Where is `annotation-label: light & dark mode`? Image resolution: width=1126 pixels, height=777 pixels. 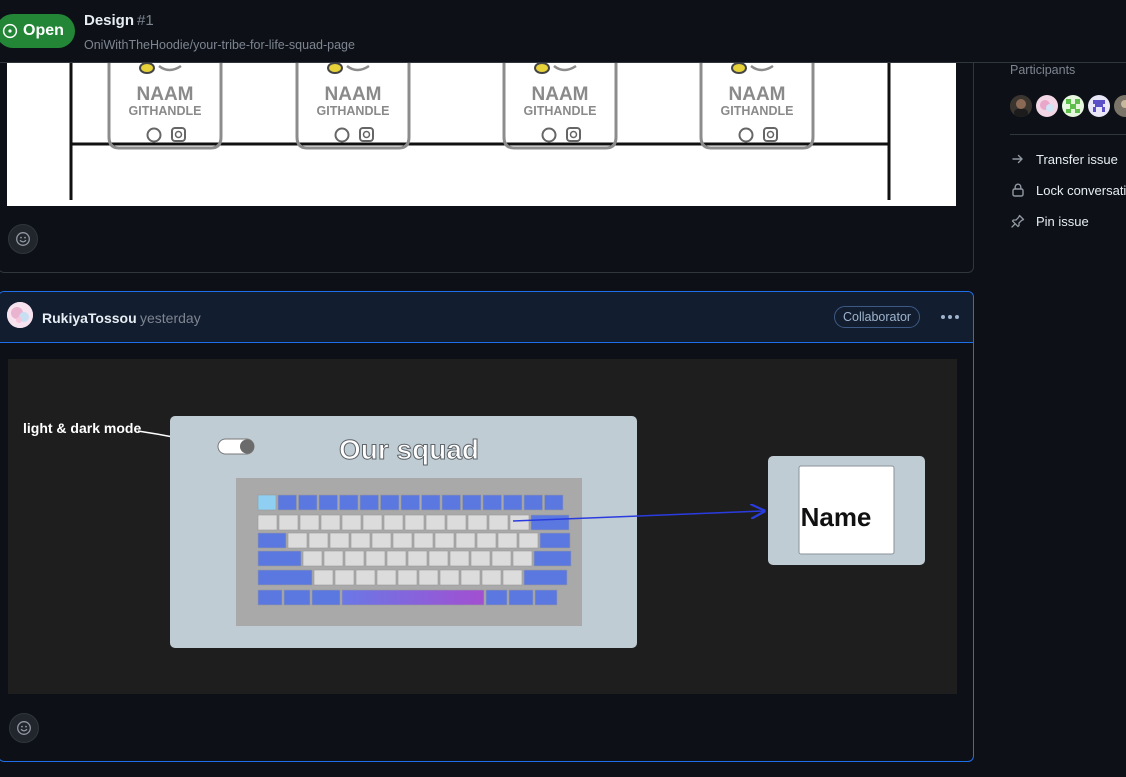
annotation-label: light & dark mode is located at coordinates (82, 428).